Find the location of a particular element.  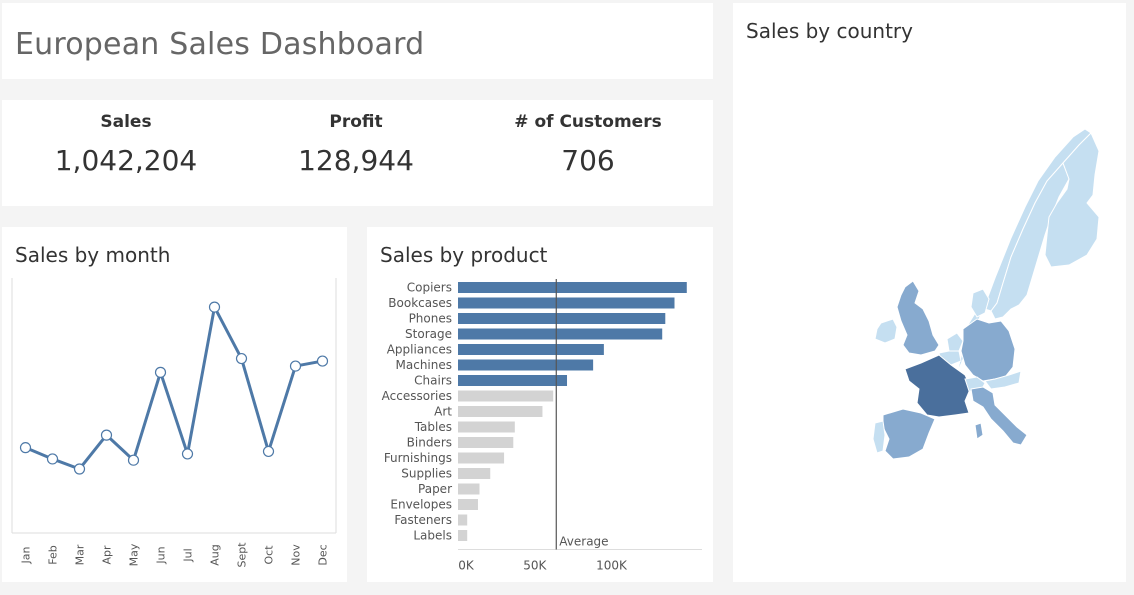

map-country-denmark is located at coordinates (980, 303).